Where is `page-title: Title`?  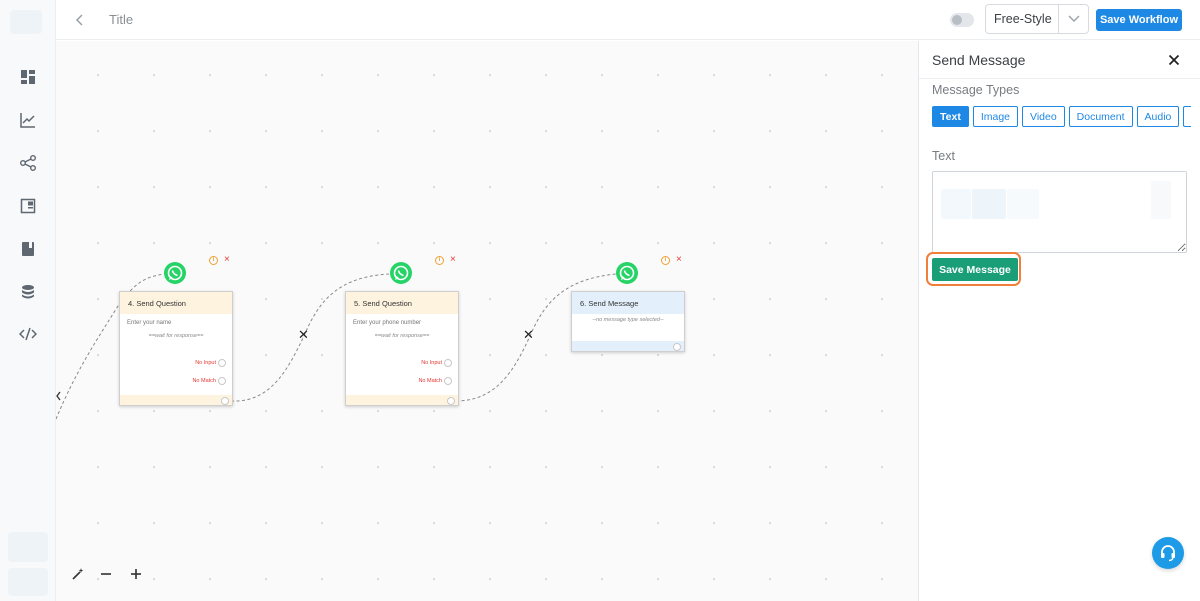 page-title: Title is located at coordinates (121, 19).